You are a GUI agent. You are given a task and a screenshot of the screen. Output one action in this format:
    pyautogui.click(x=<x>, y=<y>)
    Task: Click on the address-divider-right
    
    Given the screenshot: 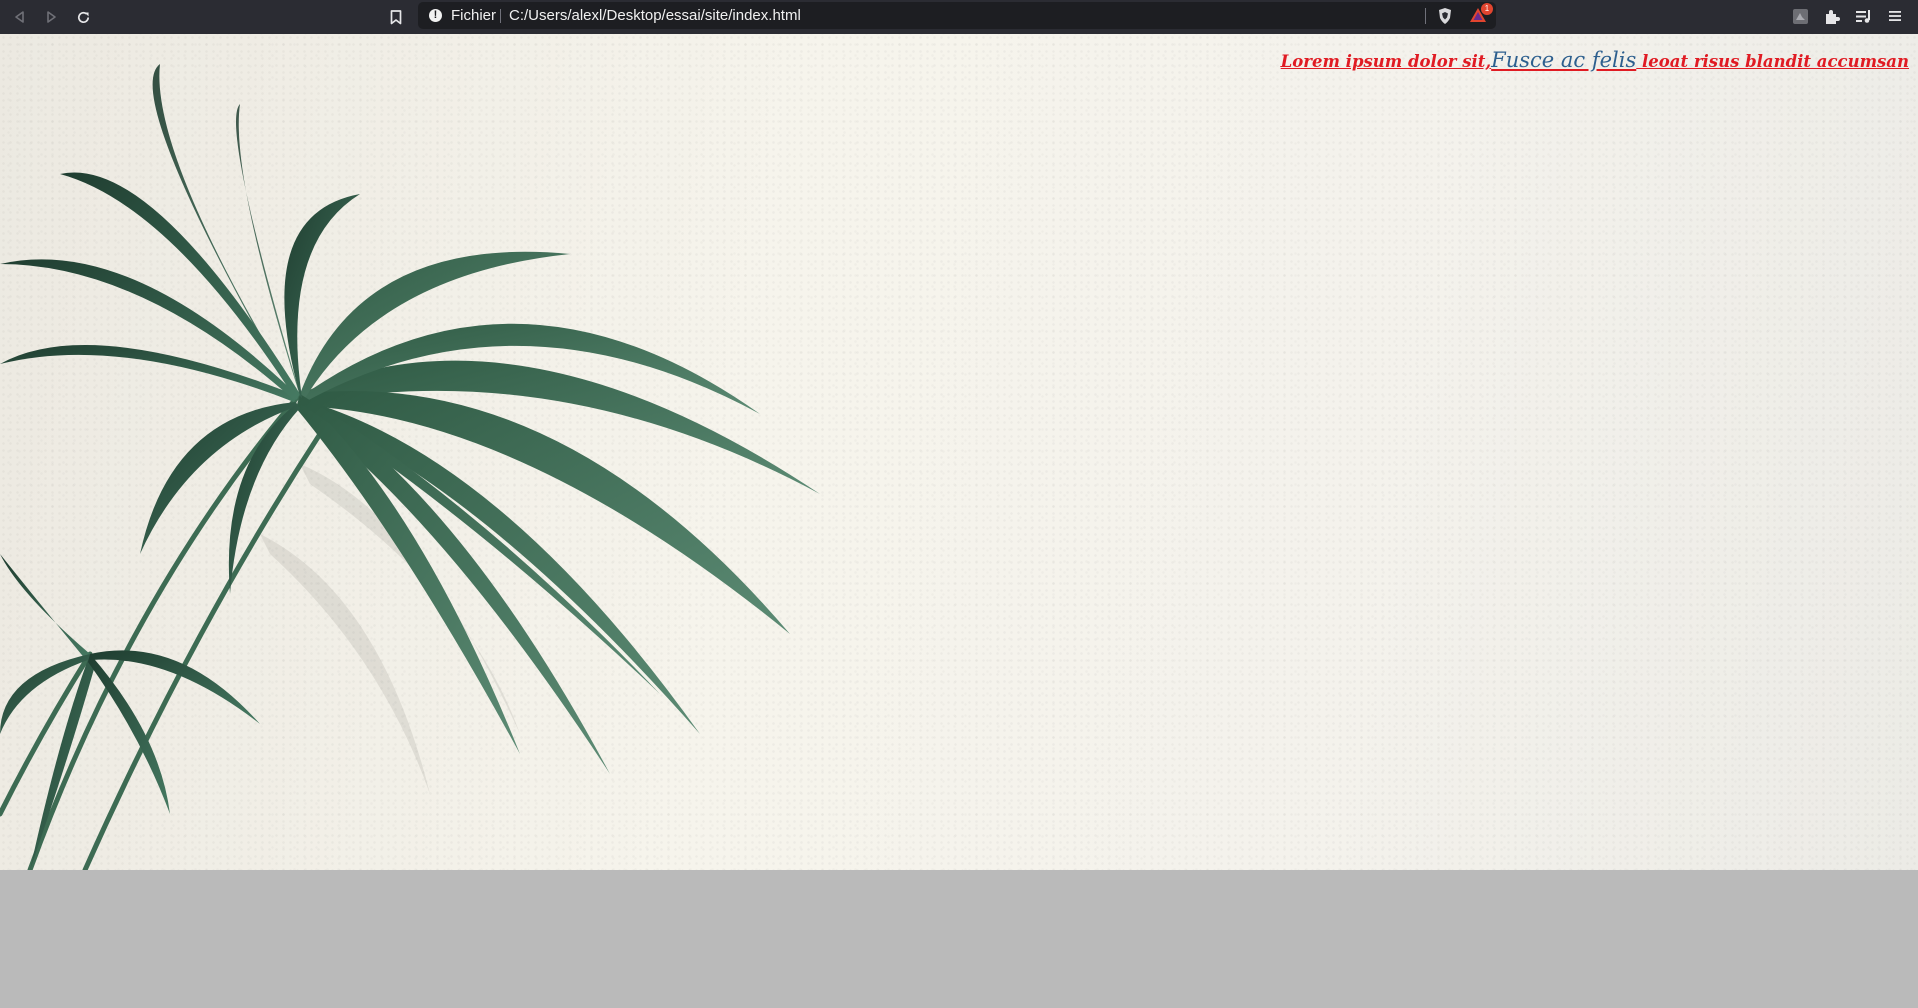 What is the action you would take?
    pyautogui.click(x=1425, y=16)
    